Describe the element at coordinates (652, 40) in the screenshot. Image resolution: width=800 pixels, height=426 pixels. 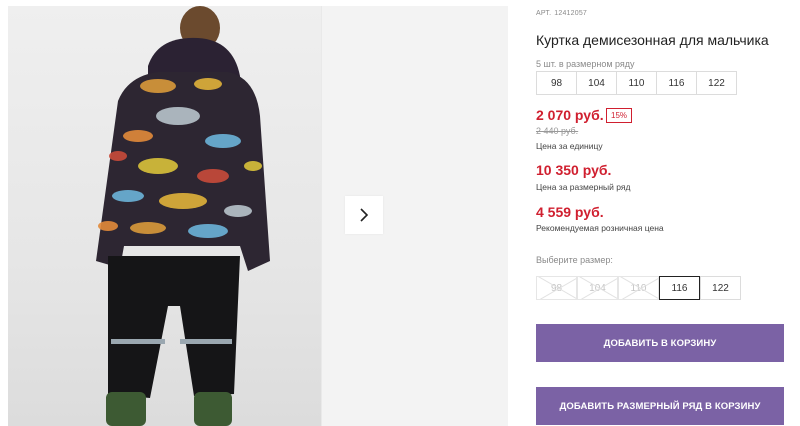
I see `product-title: Куртка демисезонная для мальчика` at that location.